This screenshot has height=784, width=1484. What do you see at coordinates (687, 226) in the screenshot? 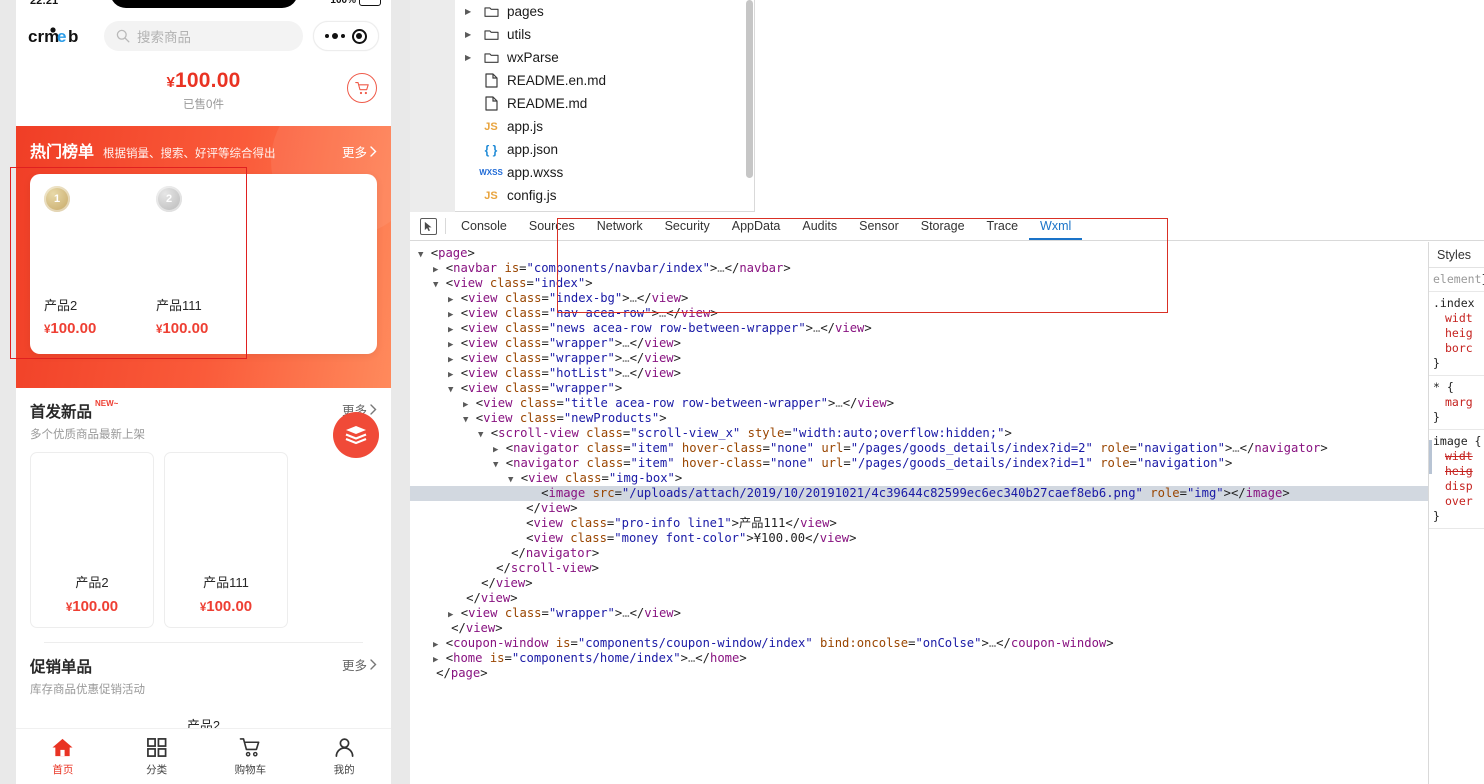
I see `devtools-tab-security: Security` at bounding box center [687, 226].